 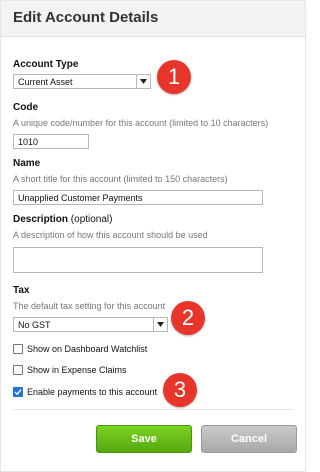 I want to click on name-label: Name, so click(x=27, y=163).